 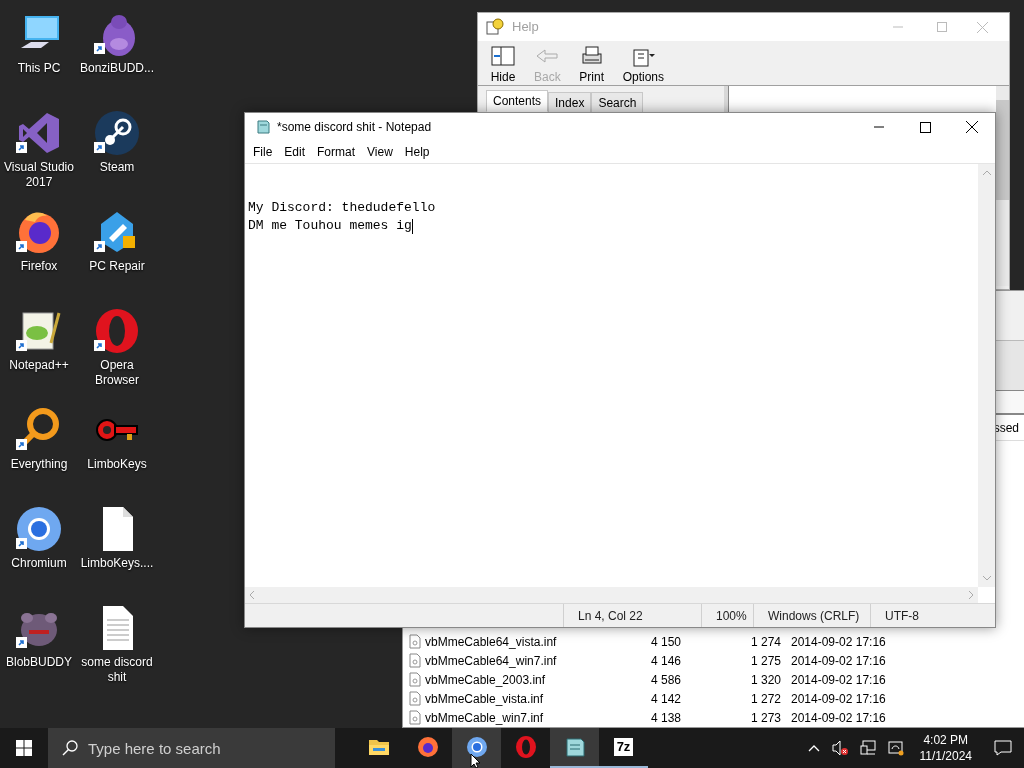 What do you see at coordinates (813, 748) in the screenshot?
I see `chevron-up-icon` at bounding box center [813, 748].